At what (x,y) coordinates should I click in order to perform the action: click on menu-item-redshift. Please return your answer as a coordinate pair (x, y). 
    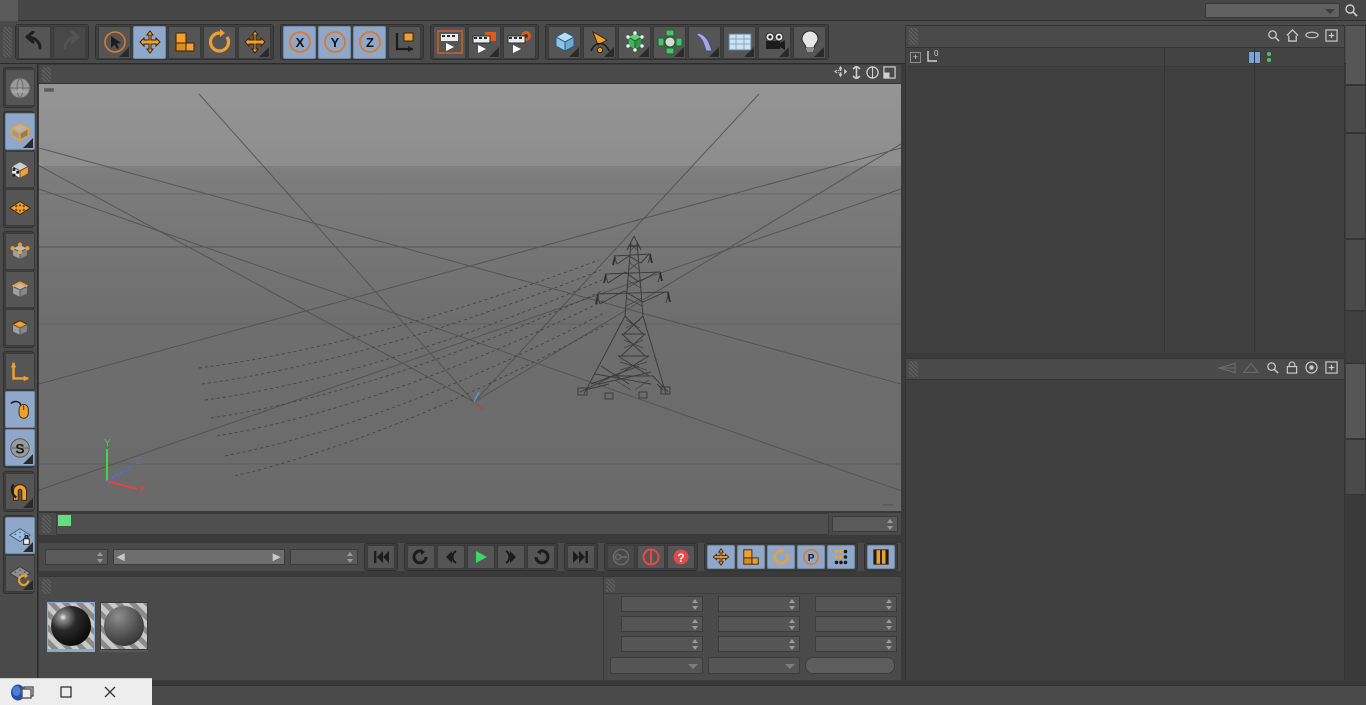
    Looking at the image, I should click on (333, 10).